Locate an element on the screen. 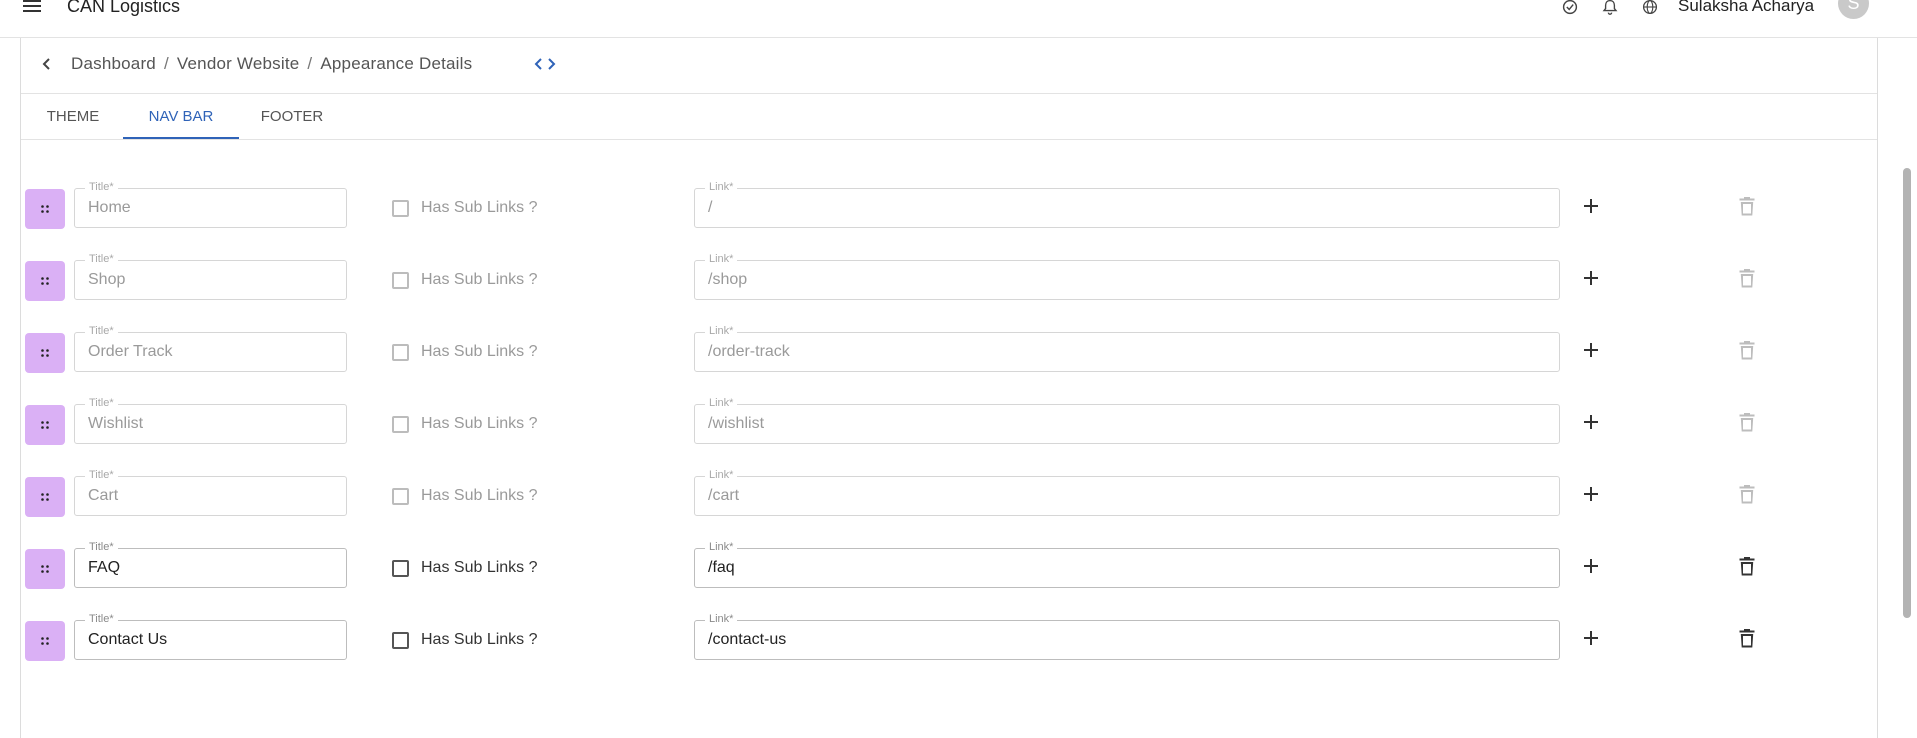  user-name: Sulaksha Acharya is located at coordinates (1746, 8).